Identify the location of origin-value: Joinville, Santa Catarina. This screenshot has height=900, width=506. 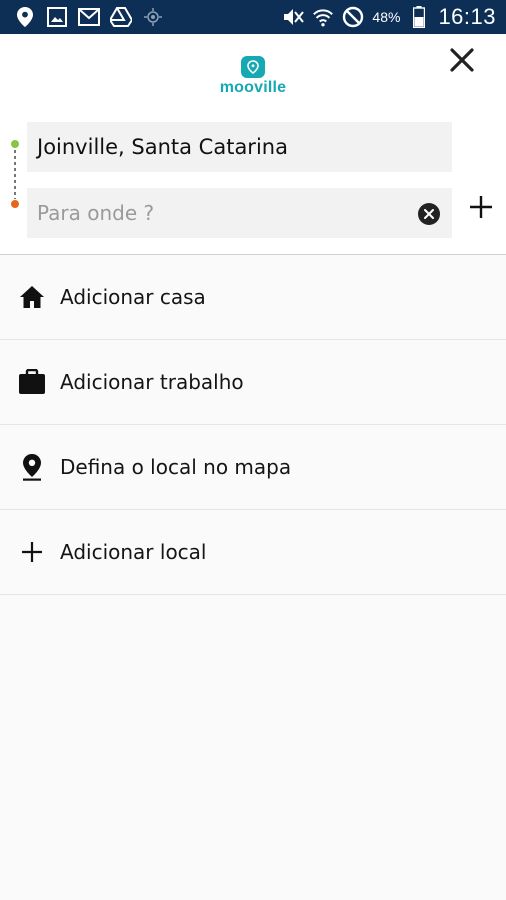
(162, 147).